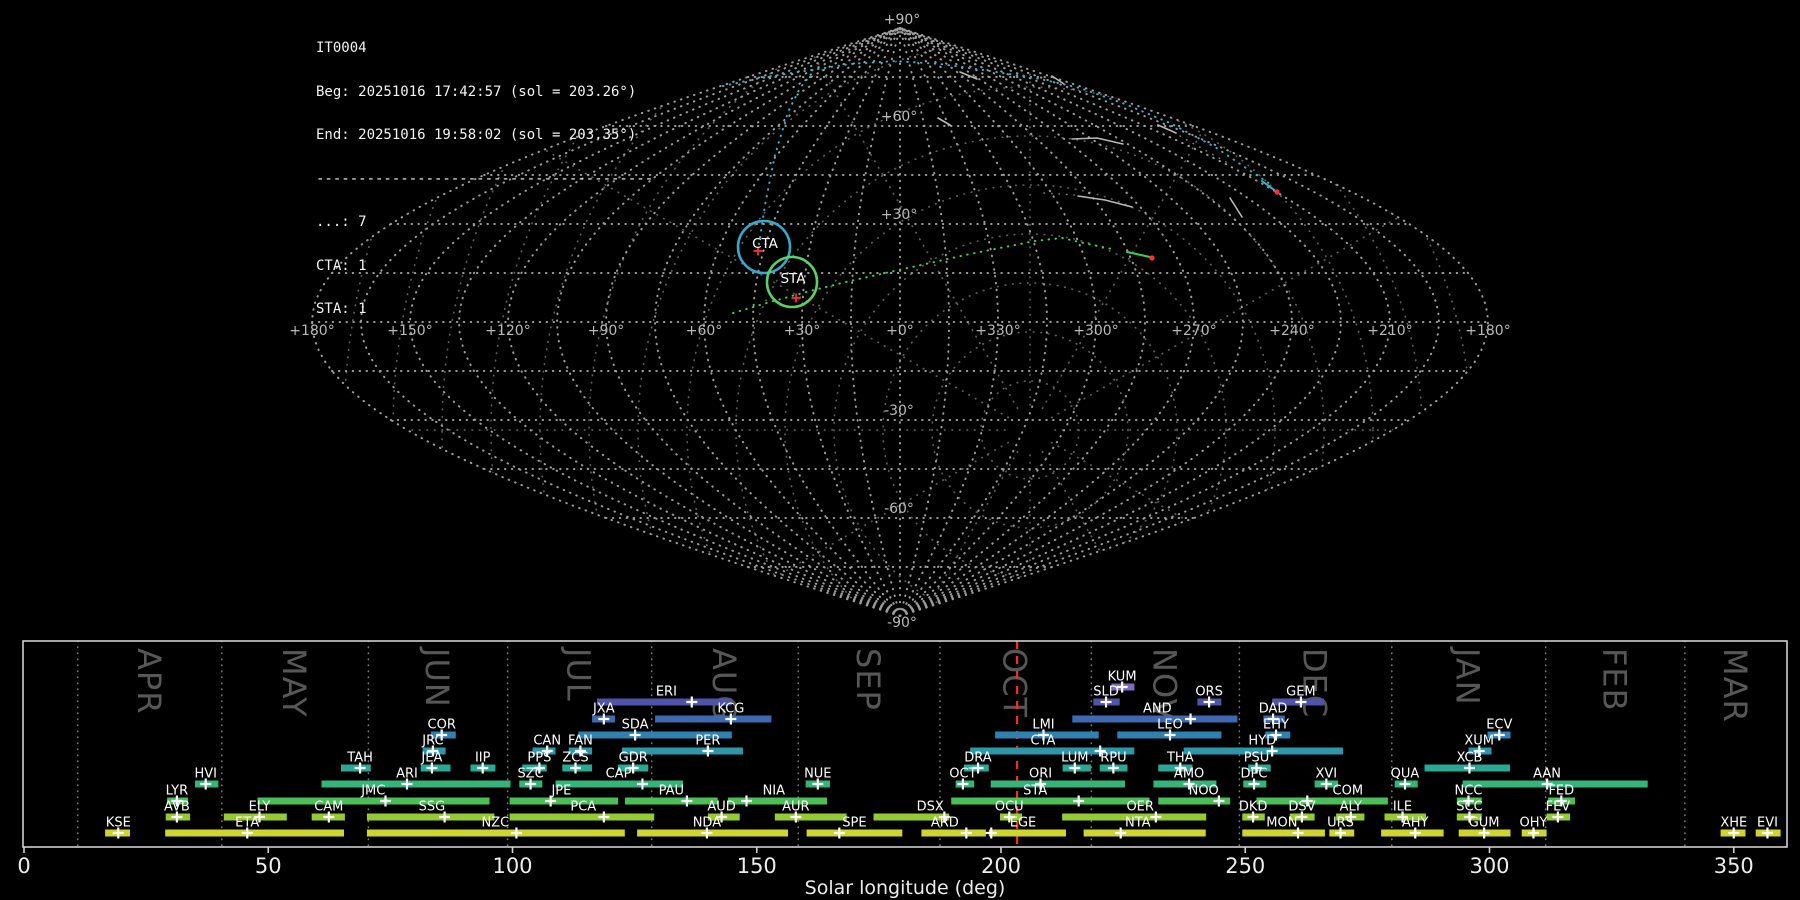  What do you see at coordinates (1023, 823) in the screenshot?
I see `shower-label-EGE: EGE` at bounding box center [1023, 823].